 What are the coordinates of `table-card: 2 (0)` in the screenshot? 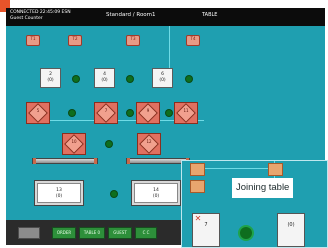 It's located at (50, 78).